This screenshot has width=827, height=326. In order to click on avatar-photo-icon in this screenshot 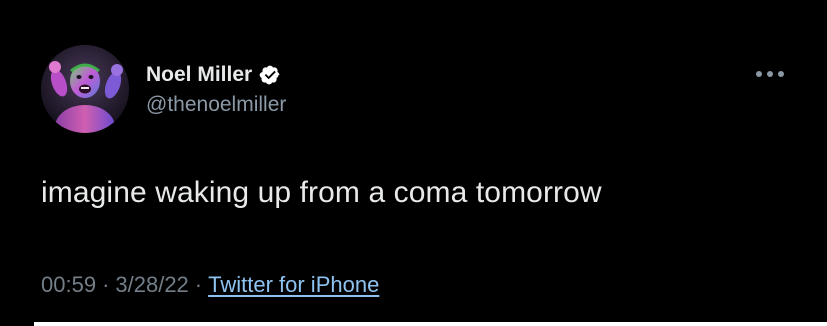, I will do `click(85, 89)`.